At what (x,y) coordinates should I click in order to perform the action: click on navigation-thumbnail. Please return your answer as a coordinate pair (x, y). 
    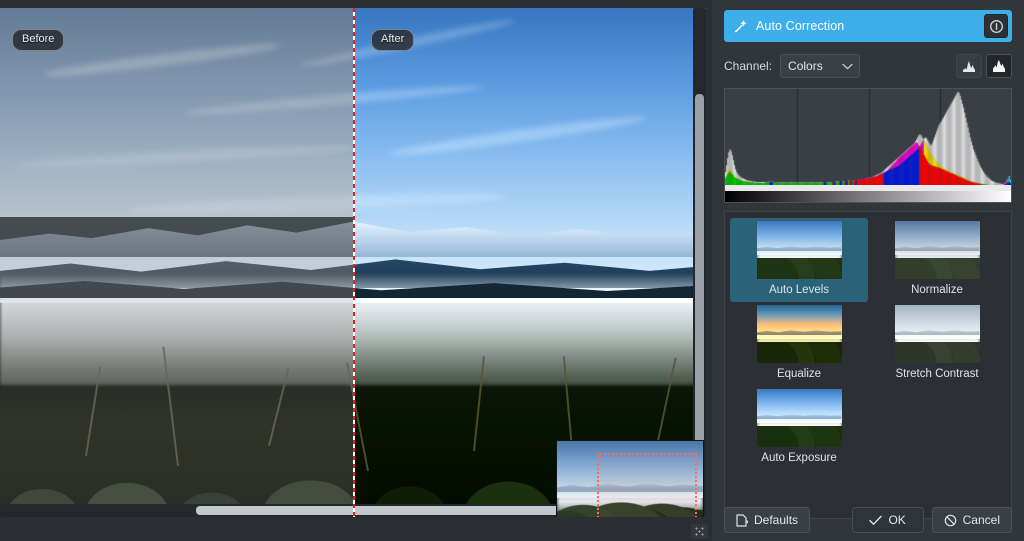
    Looking at the image, I should click on (630, 478).